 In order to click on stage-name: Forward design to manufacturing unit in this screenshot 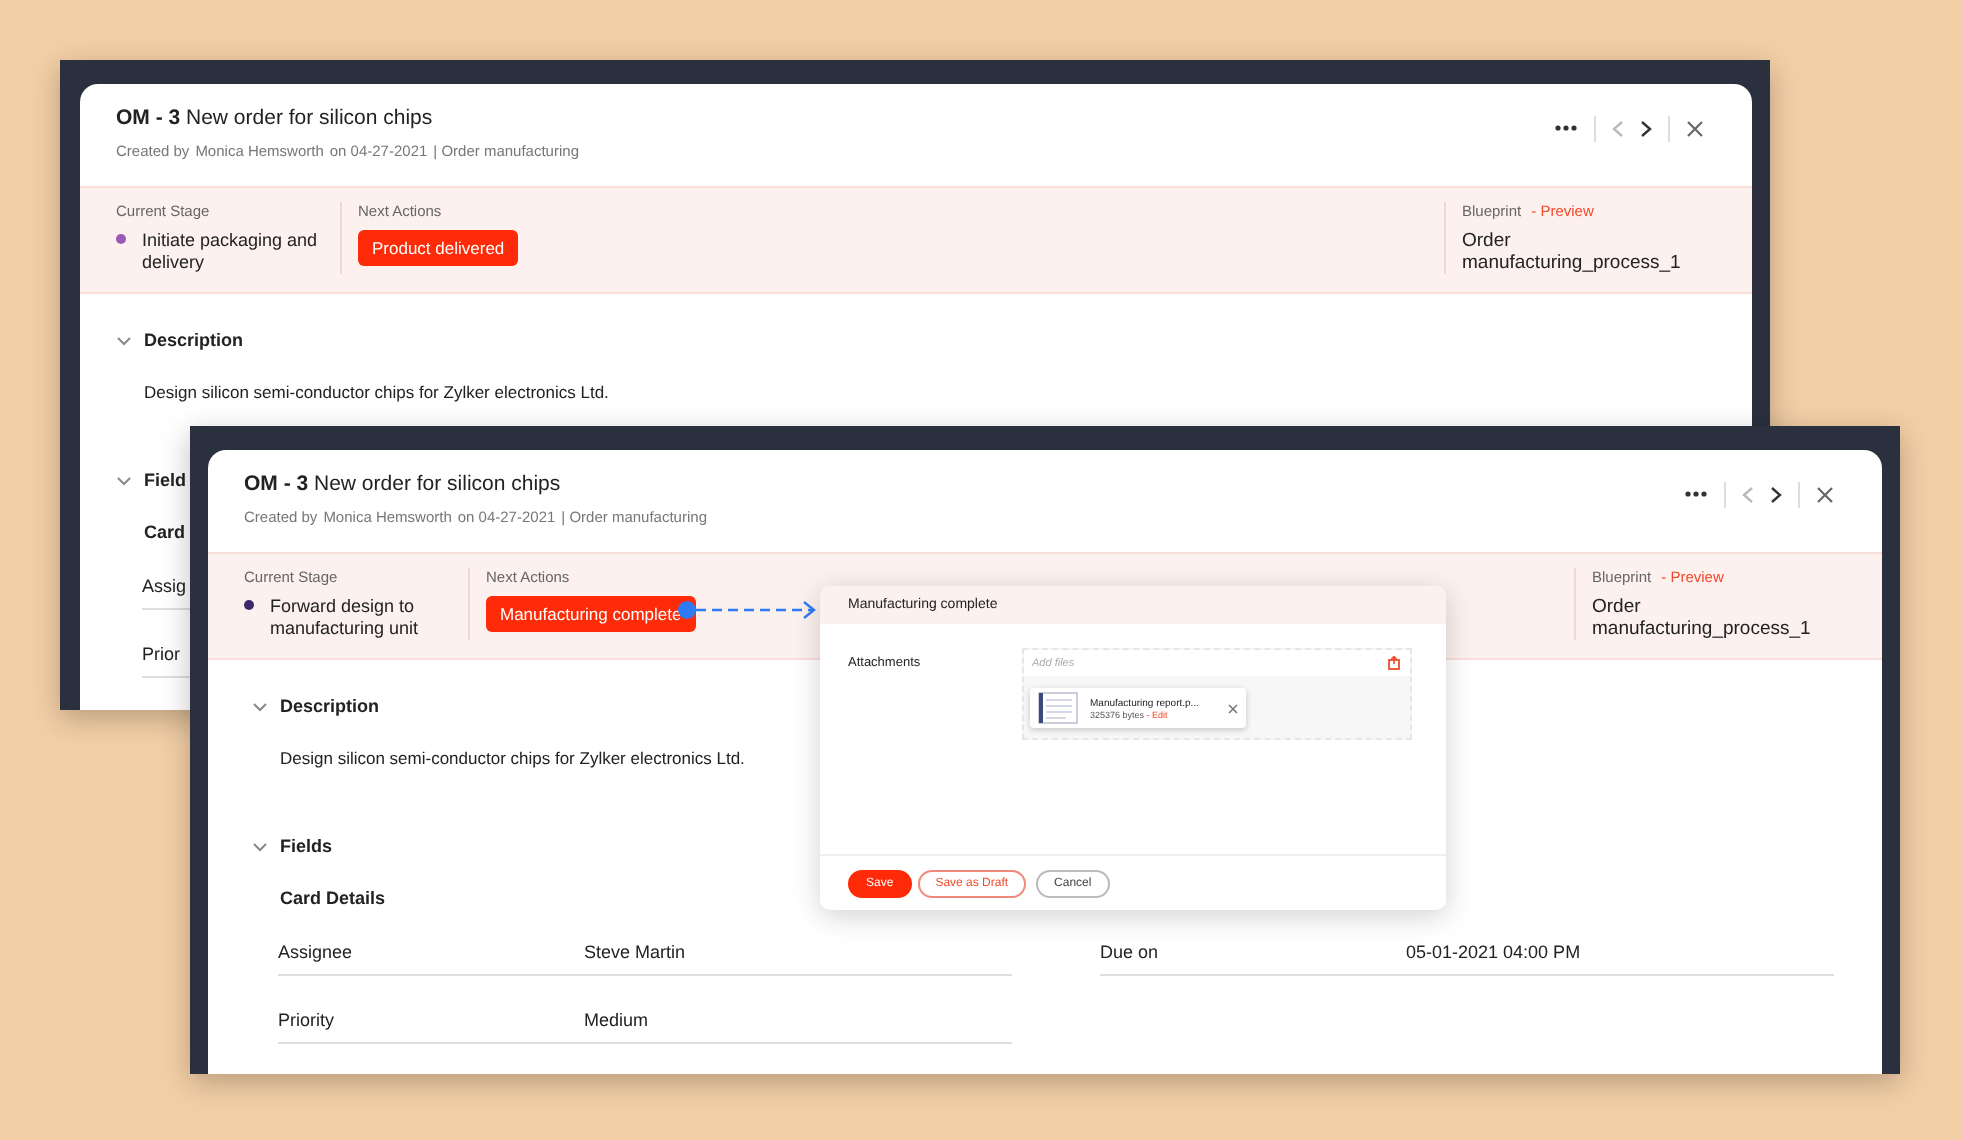, I will do `click(345, 618)`.